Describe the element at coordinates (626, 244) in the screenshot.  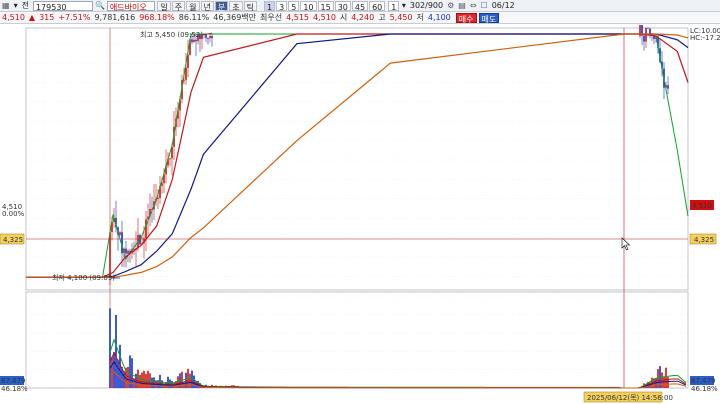
I see `mouse-cursor-icon` at that location.